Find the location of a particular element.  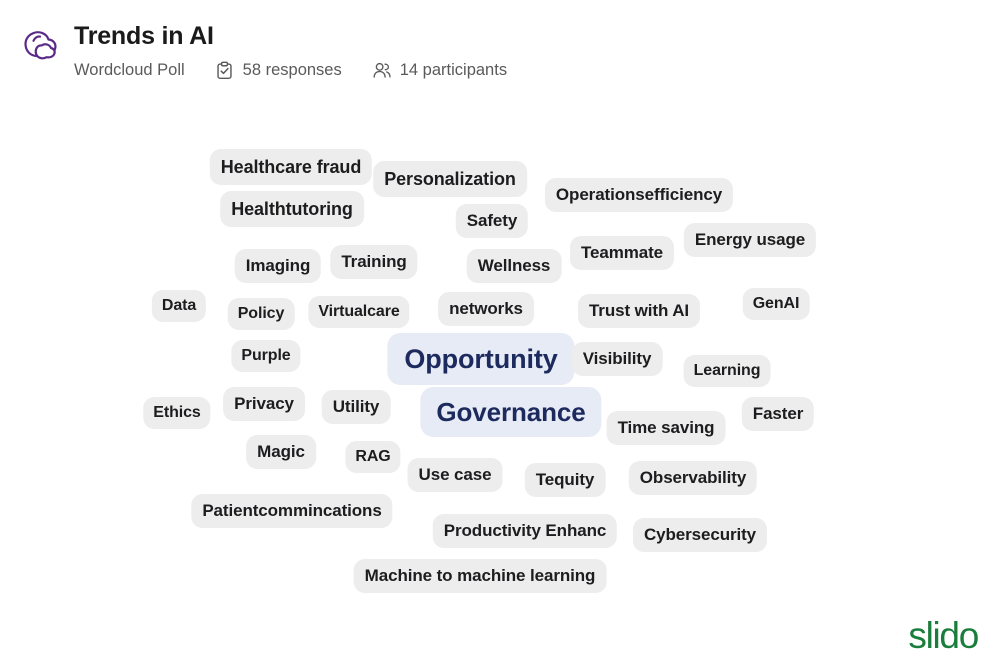

wordcloud-word: Learning is located at coordinates (727, 371).